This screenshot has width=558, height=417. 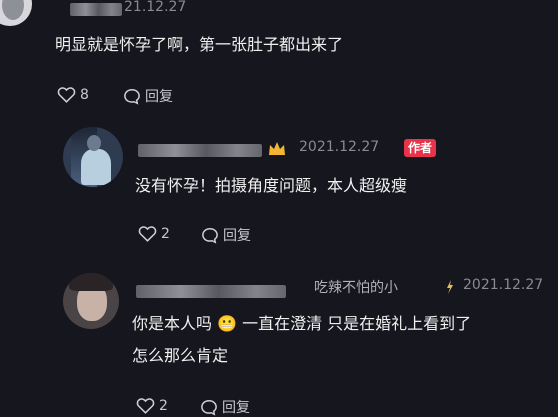 What do you see at coordinates (180, 355) in the screenshot?
I see `comment-text-line-2: 怎么那么肯定` at bounding box center [180, 355].